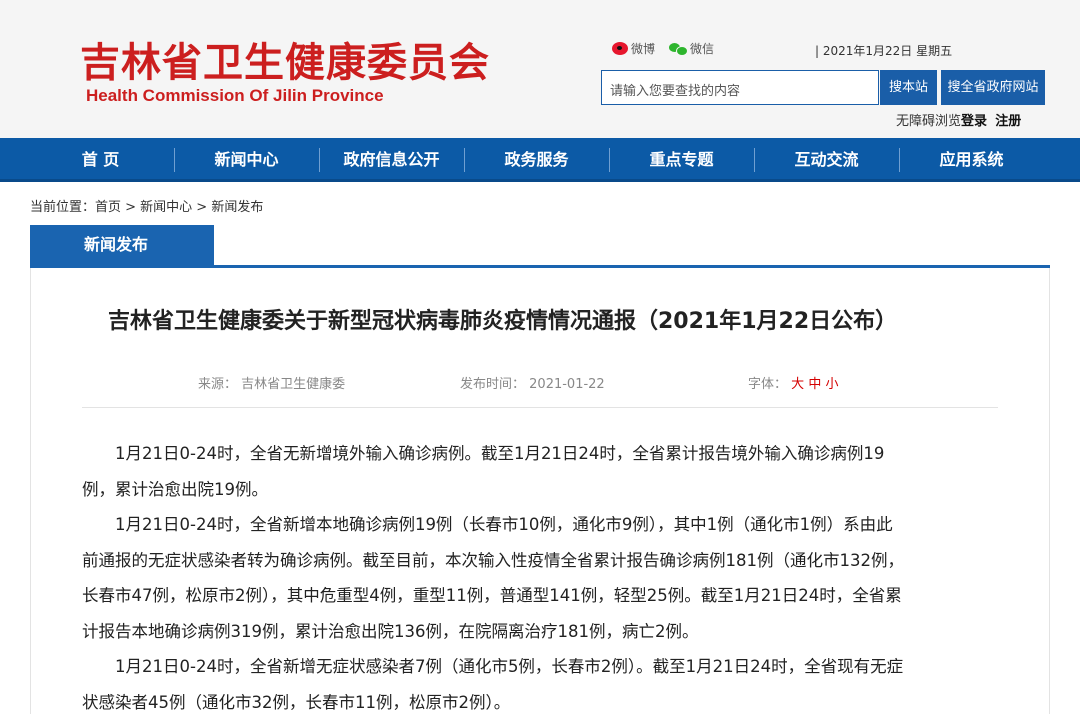  I want to click on main-nav: 首 页 新闻中心 政府信息公开 政务服务 重点专题 互动交流 应用系统, so click(540, 160).